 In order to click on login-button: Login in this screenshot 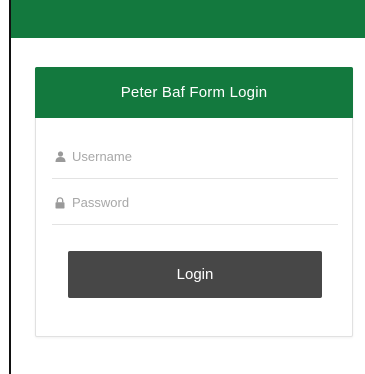, I will do `click(195, 274)`.